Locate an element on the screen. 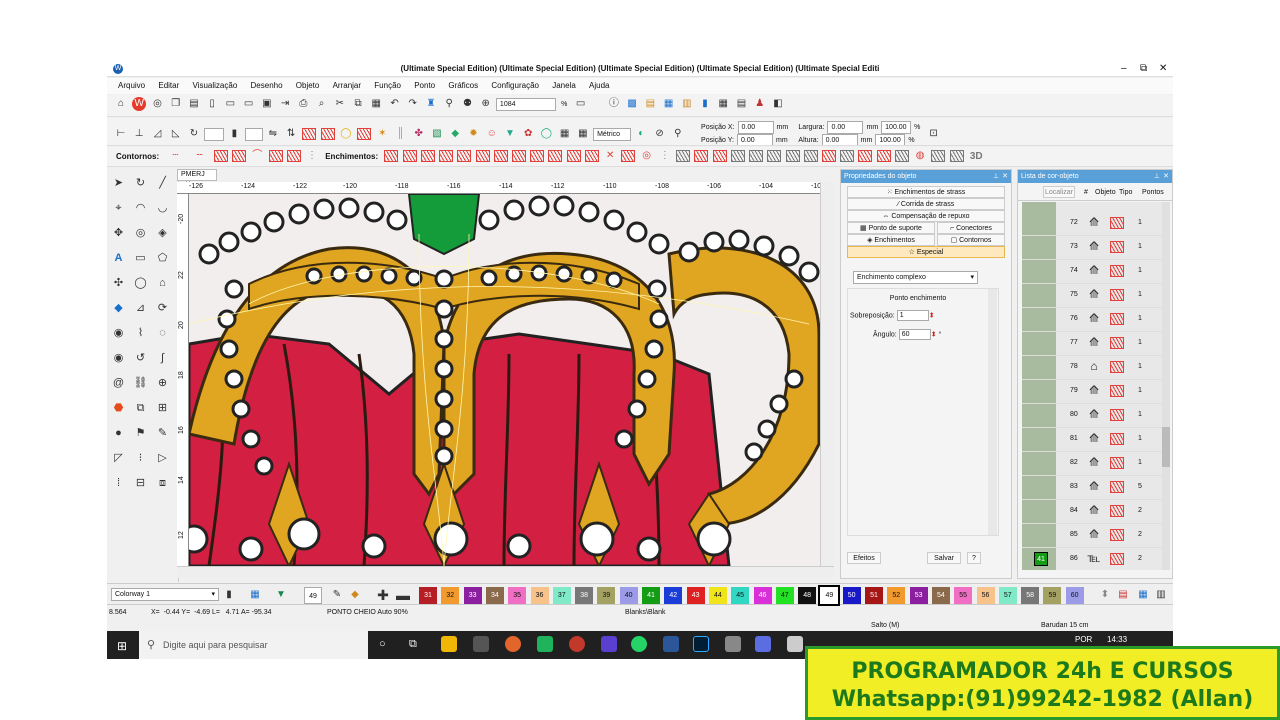 The image size is (1280, 720). link-icon: ⌇ is located at coordinates (140, 334).